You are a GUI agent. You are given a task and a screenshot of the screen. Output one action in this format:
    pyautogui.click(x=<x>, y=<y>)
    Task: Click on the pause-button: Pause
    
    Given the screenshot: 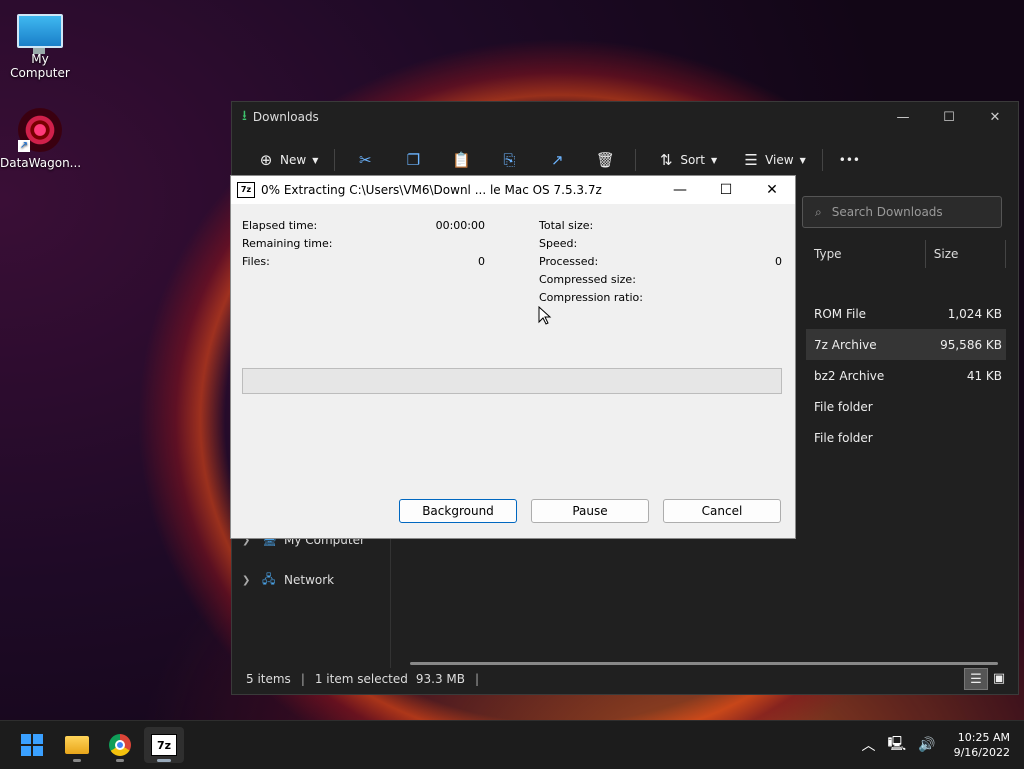 What is the action you would take?
    pyautogui.click(x=590, y=511)
    